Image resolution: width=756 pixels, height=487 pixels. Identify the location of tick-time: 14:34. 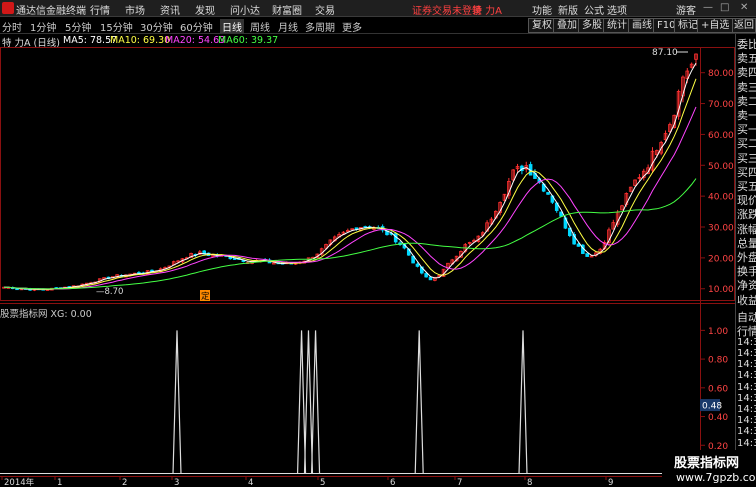
(746, 342).